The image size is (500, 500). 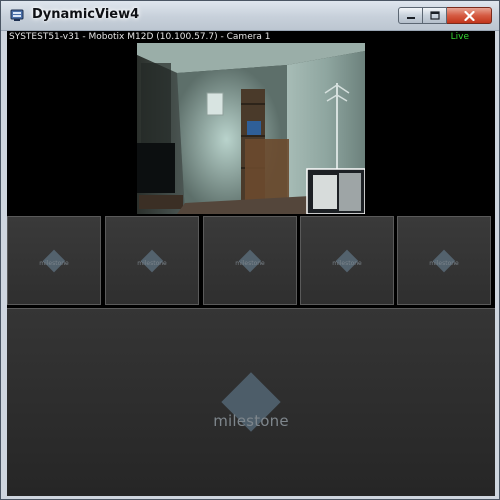 I want to click on app-icon, so click(x=17, y=15).